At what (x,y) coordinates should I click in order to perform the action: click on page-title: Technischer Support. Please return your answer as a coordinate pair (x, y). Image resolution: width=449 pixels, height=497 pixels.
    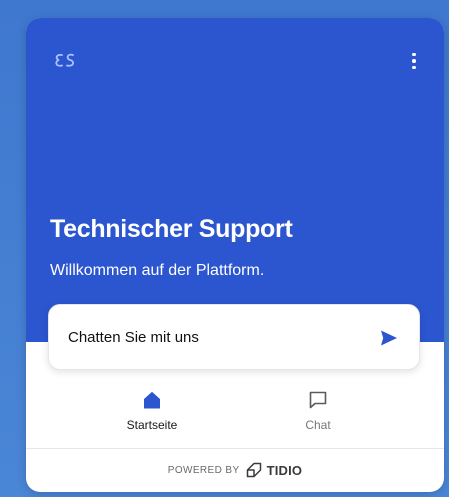
    Looking at the image, I should click on (171, 229).